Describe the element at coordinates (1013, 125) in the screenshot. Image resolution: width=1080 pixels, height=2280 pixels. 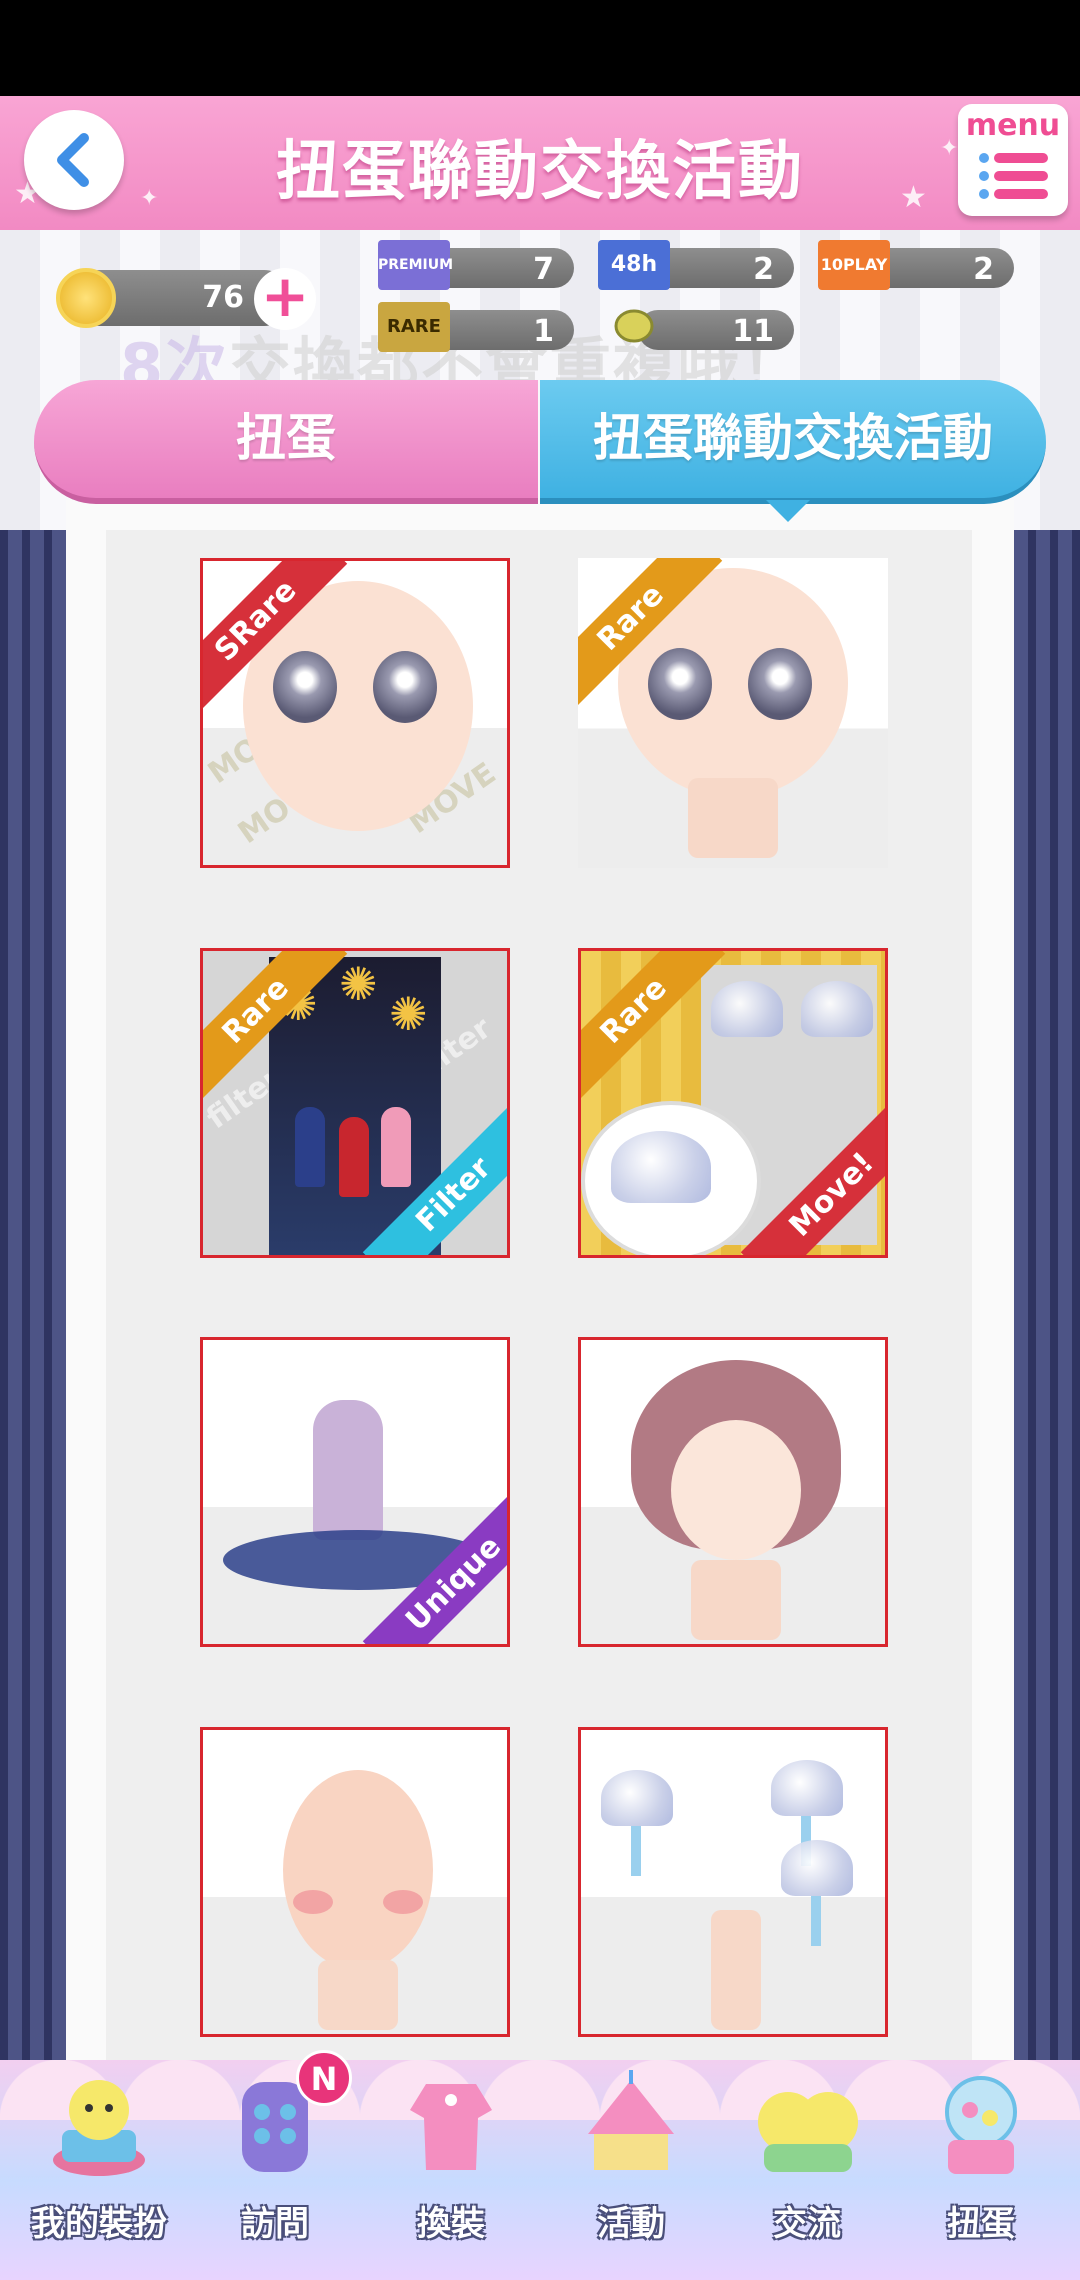
I see `menu-label: menu` at that location.